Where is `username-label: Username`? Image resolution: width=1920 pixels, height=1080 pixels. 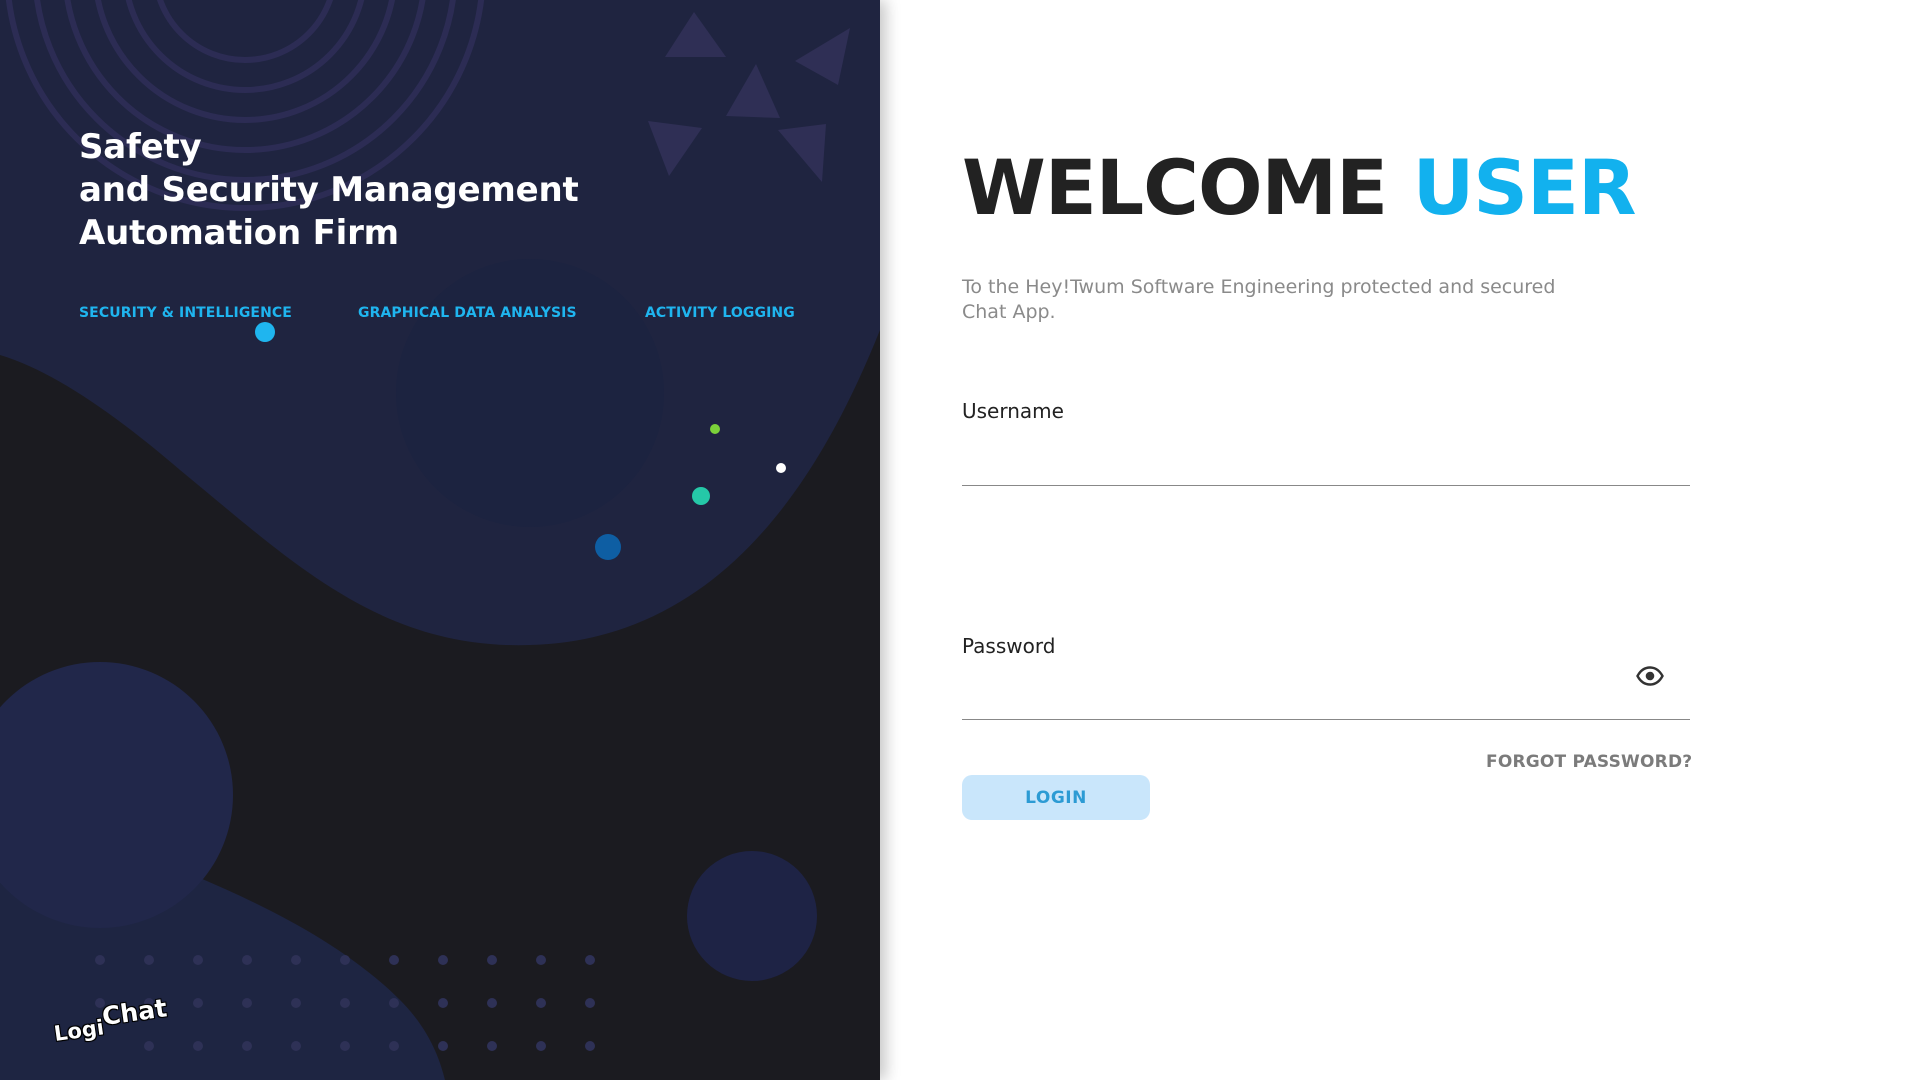 username-label: Username is located at coordinates (1013, 411).